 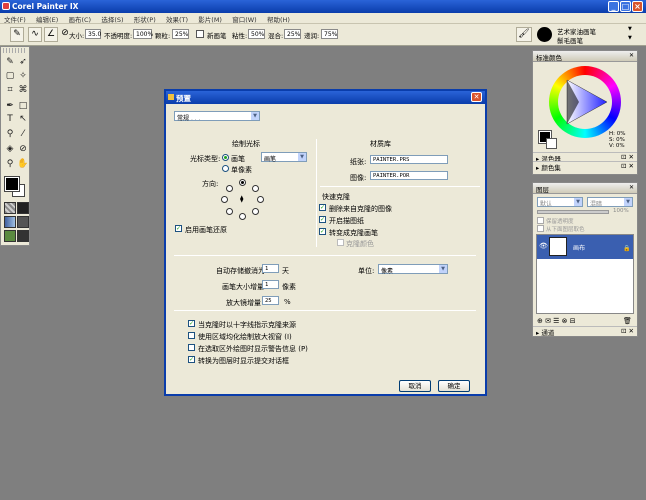 What do you see at coordinates (217, 116) in the screenshot?
I see `category-dropdown: 常规 . . . ▼` at bounding box center [217, 116].